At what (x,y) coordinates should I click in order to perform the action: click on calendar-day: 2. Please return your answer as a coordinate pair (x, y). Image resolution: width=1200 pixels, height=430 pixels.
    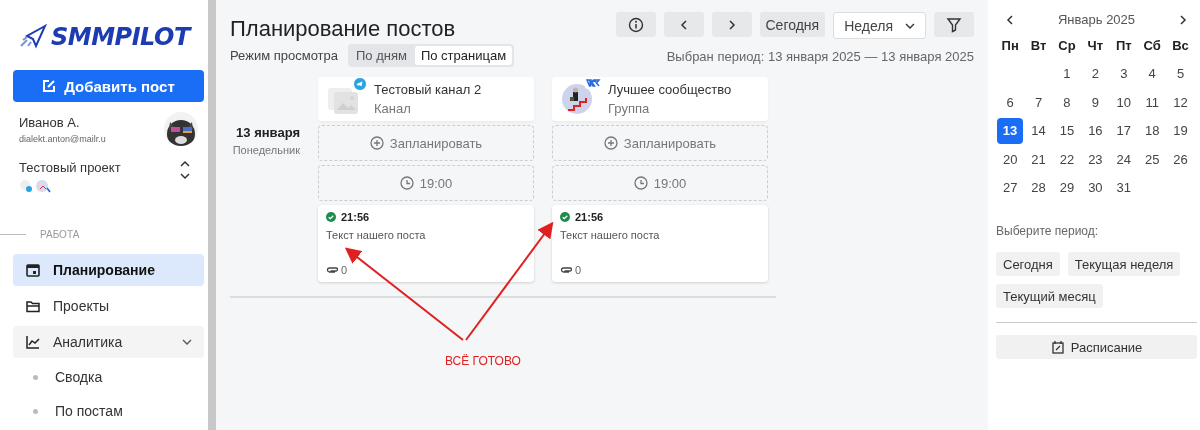
    Looking at the image, I should click on (1095, 73).